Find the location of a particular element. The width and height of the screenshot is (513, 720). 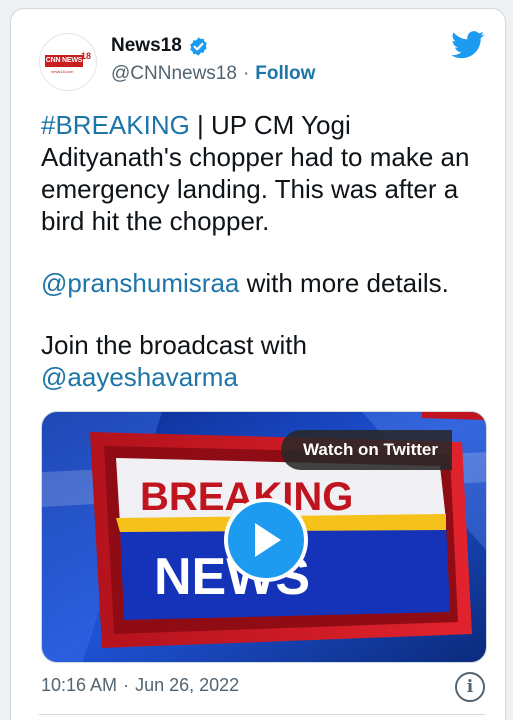

author-display-name: News18 is located at coordinates (146, 46).